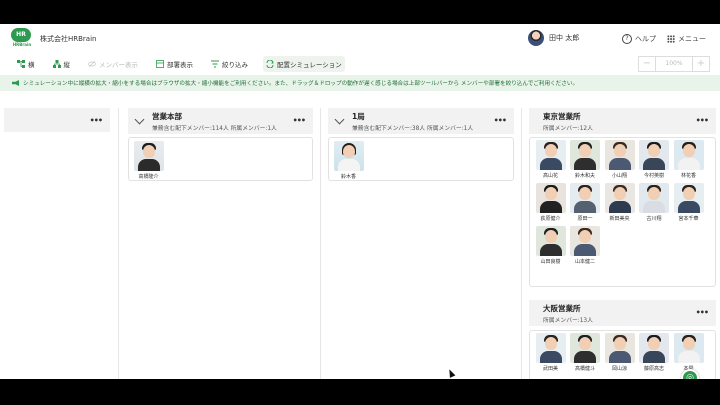 This screenshot has height=405, width=720. Describe the element at coordinates (92, 64) in the screenshot. I see `eye-off-icon` at that location.